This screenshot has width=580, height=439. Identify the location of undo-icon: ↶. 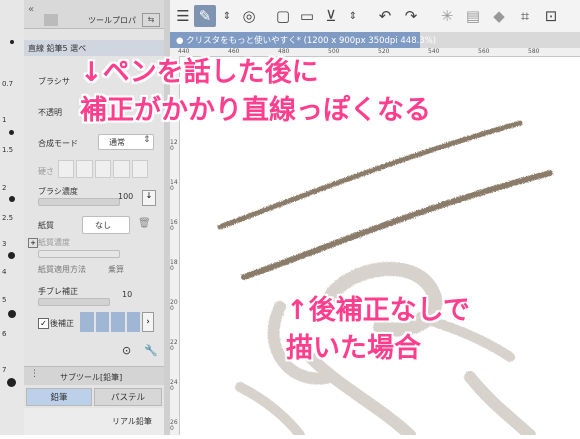
(385, 16).